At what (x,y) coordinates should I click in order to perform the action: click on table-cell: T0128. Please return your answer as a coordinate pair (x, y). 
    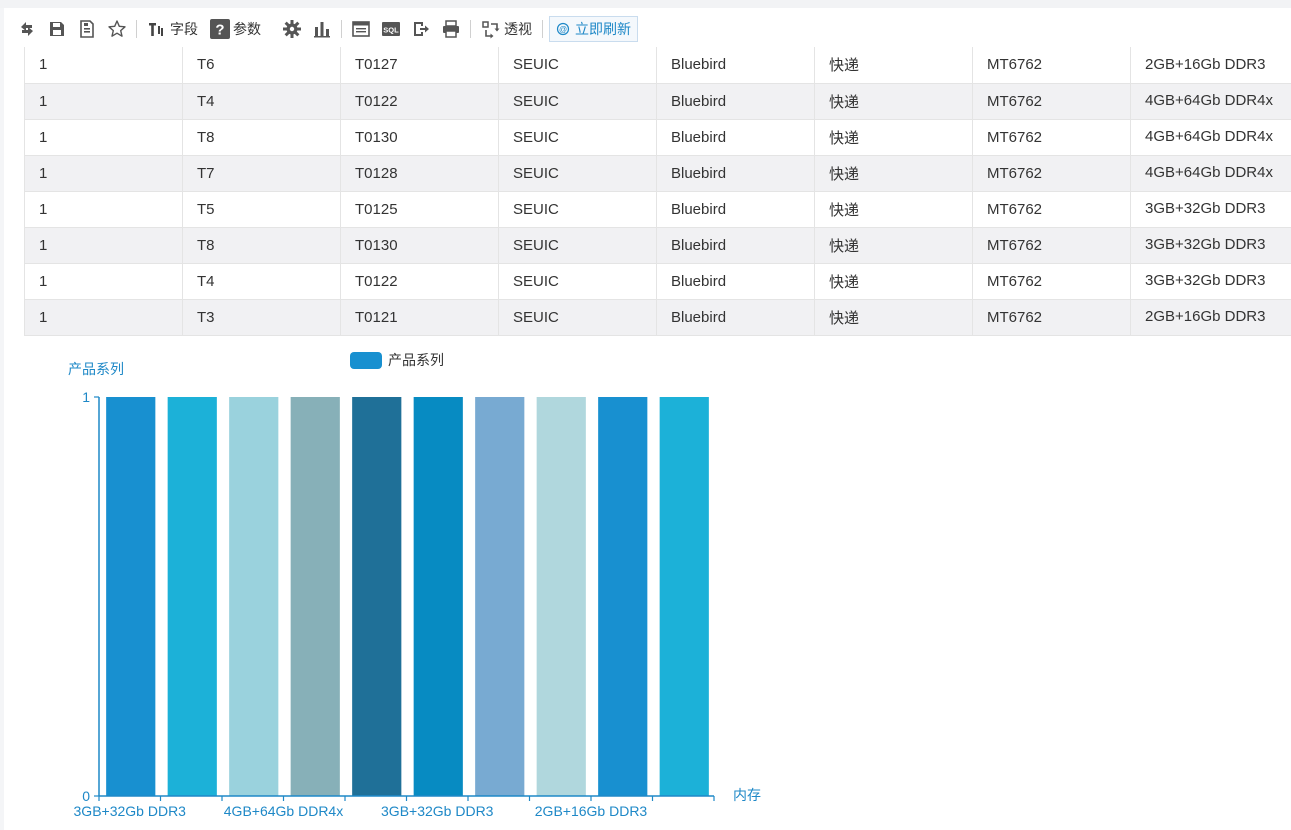
    Looking at the image, I should click on (419, 173).